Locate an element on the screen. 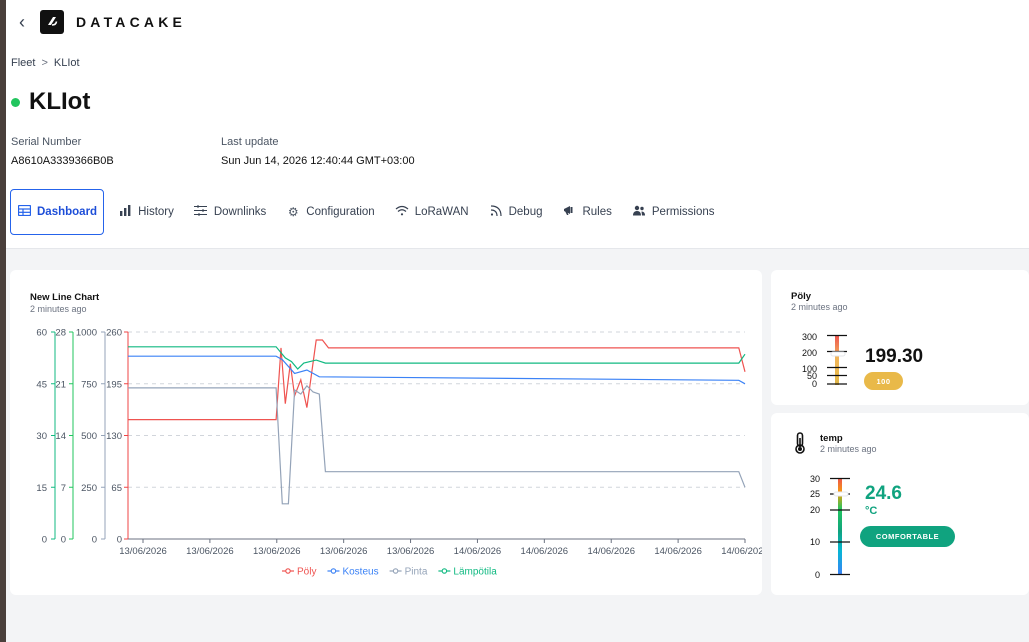 Image resolution: width=1029 pixels, height=642 pixels. tab-history-label: History is located at coordinates (156, 212).